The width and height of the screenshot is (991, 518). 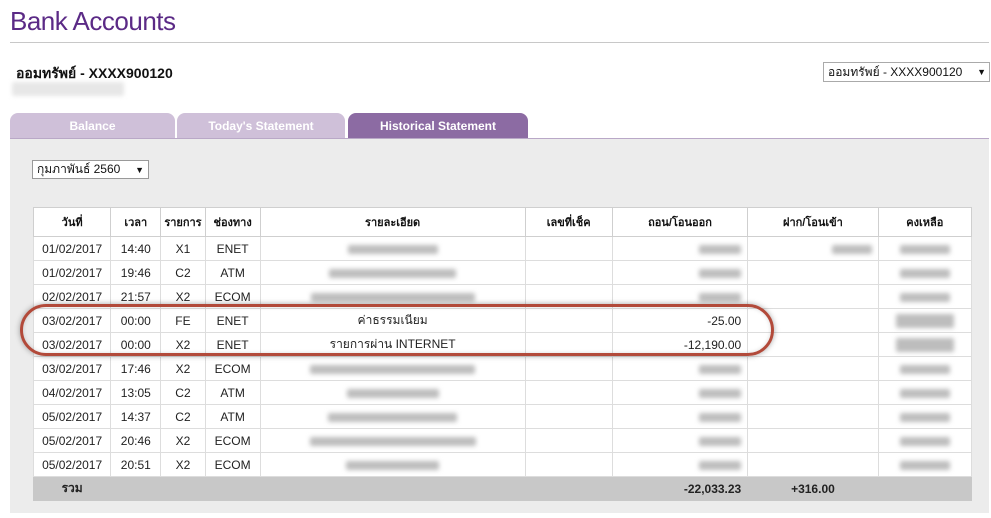 I want to click on account-selector-value: ออมทรัพย์ - XXXX900120, so click(x=895, y=71).